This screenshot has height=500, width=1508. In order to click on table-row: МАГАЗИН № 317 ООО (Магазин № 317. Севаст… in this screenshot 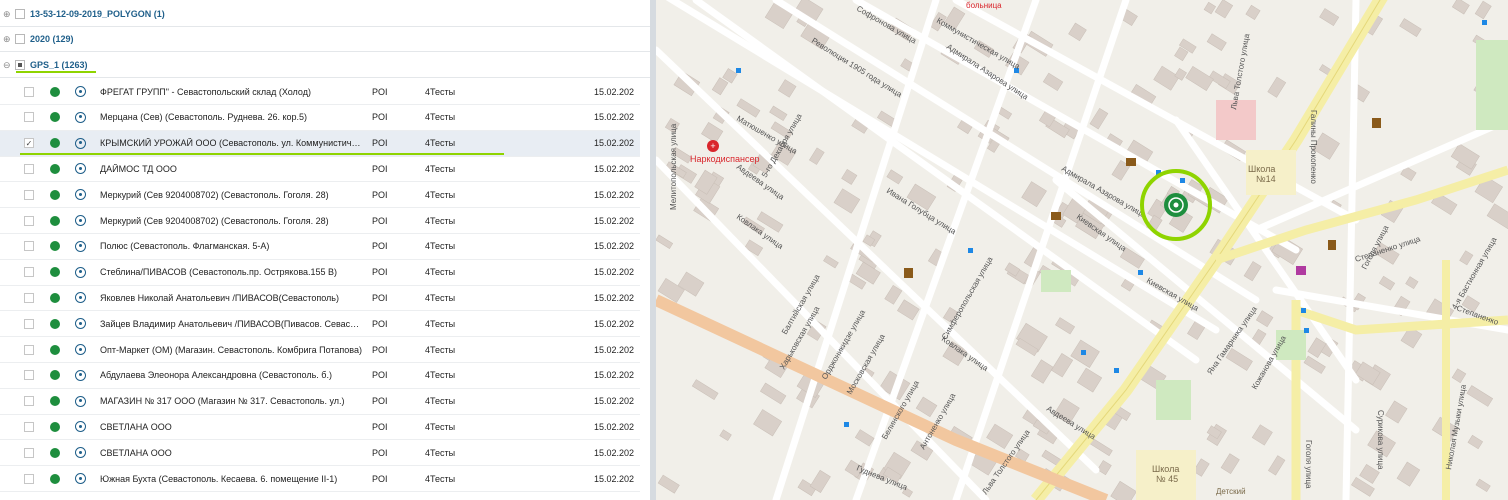, I will do `click(320, 402)`.